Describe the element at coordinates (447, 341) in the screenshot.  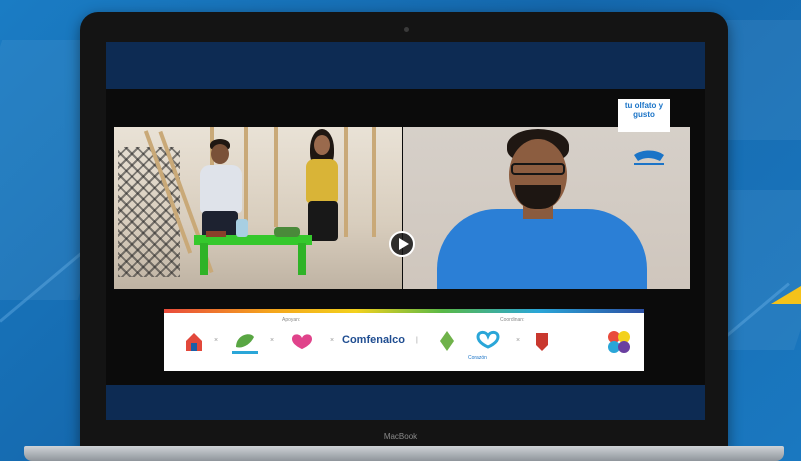
I see `plant-logo` at that location.